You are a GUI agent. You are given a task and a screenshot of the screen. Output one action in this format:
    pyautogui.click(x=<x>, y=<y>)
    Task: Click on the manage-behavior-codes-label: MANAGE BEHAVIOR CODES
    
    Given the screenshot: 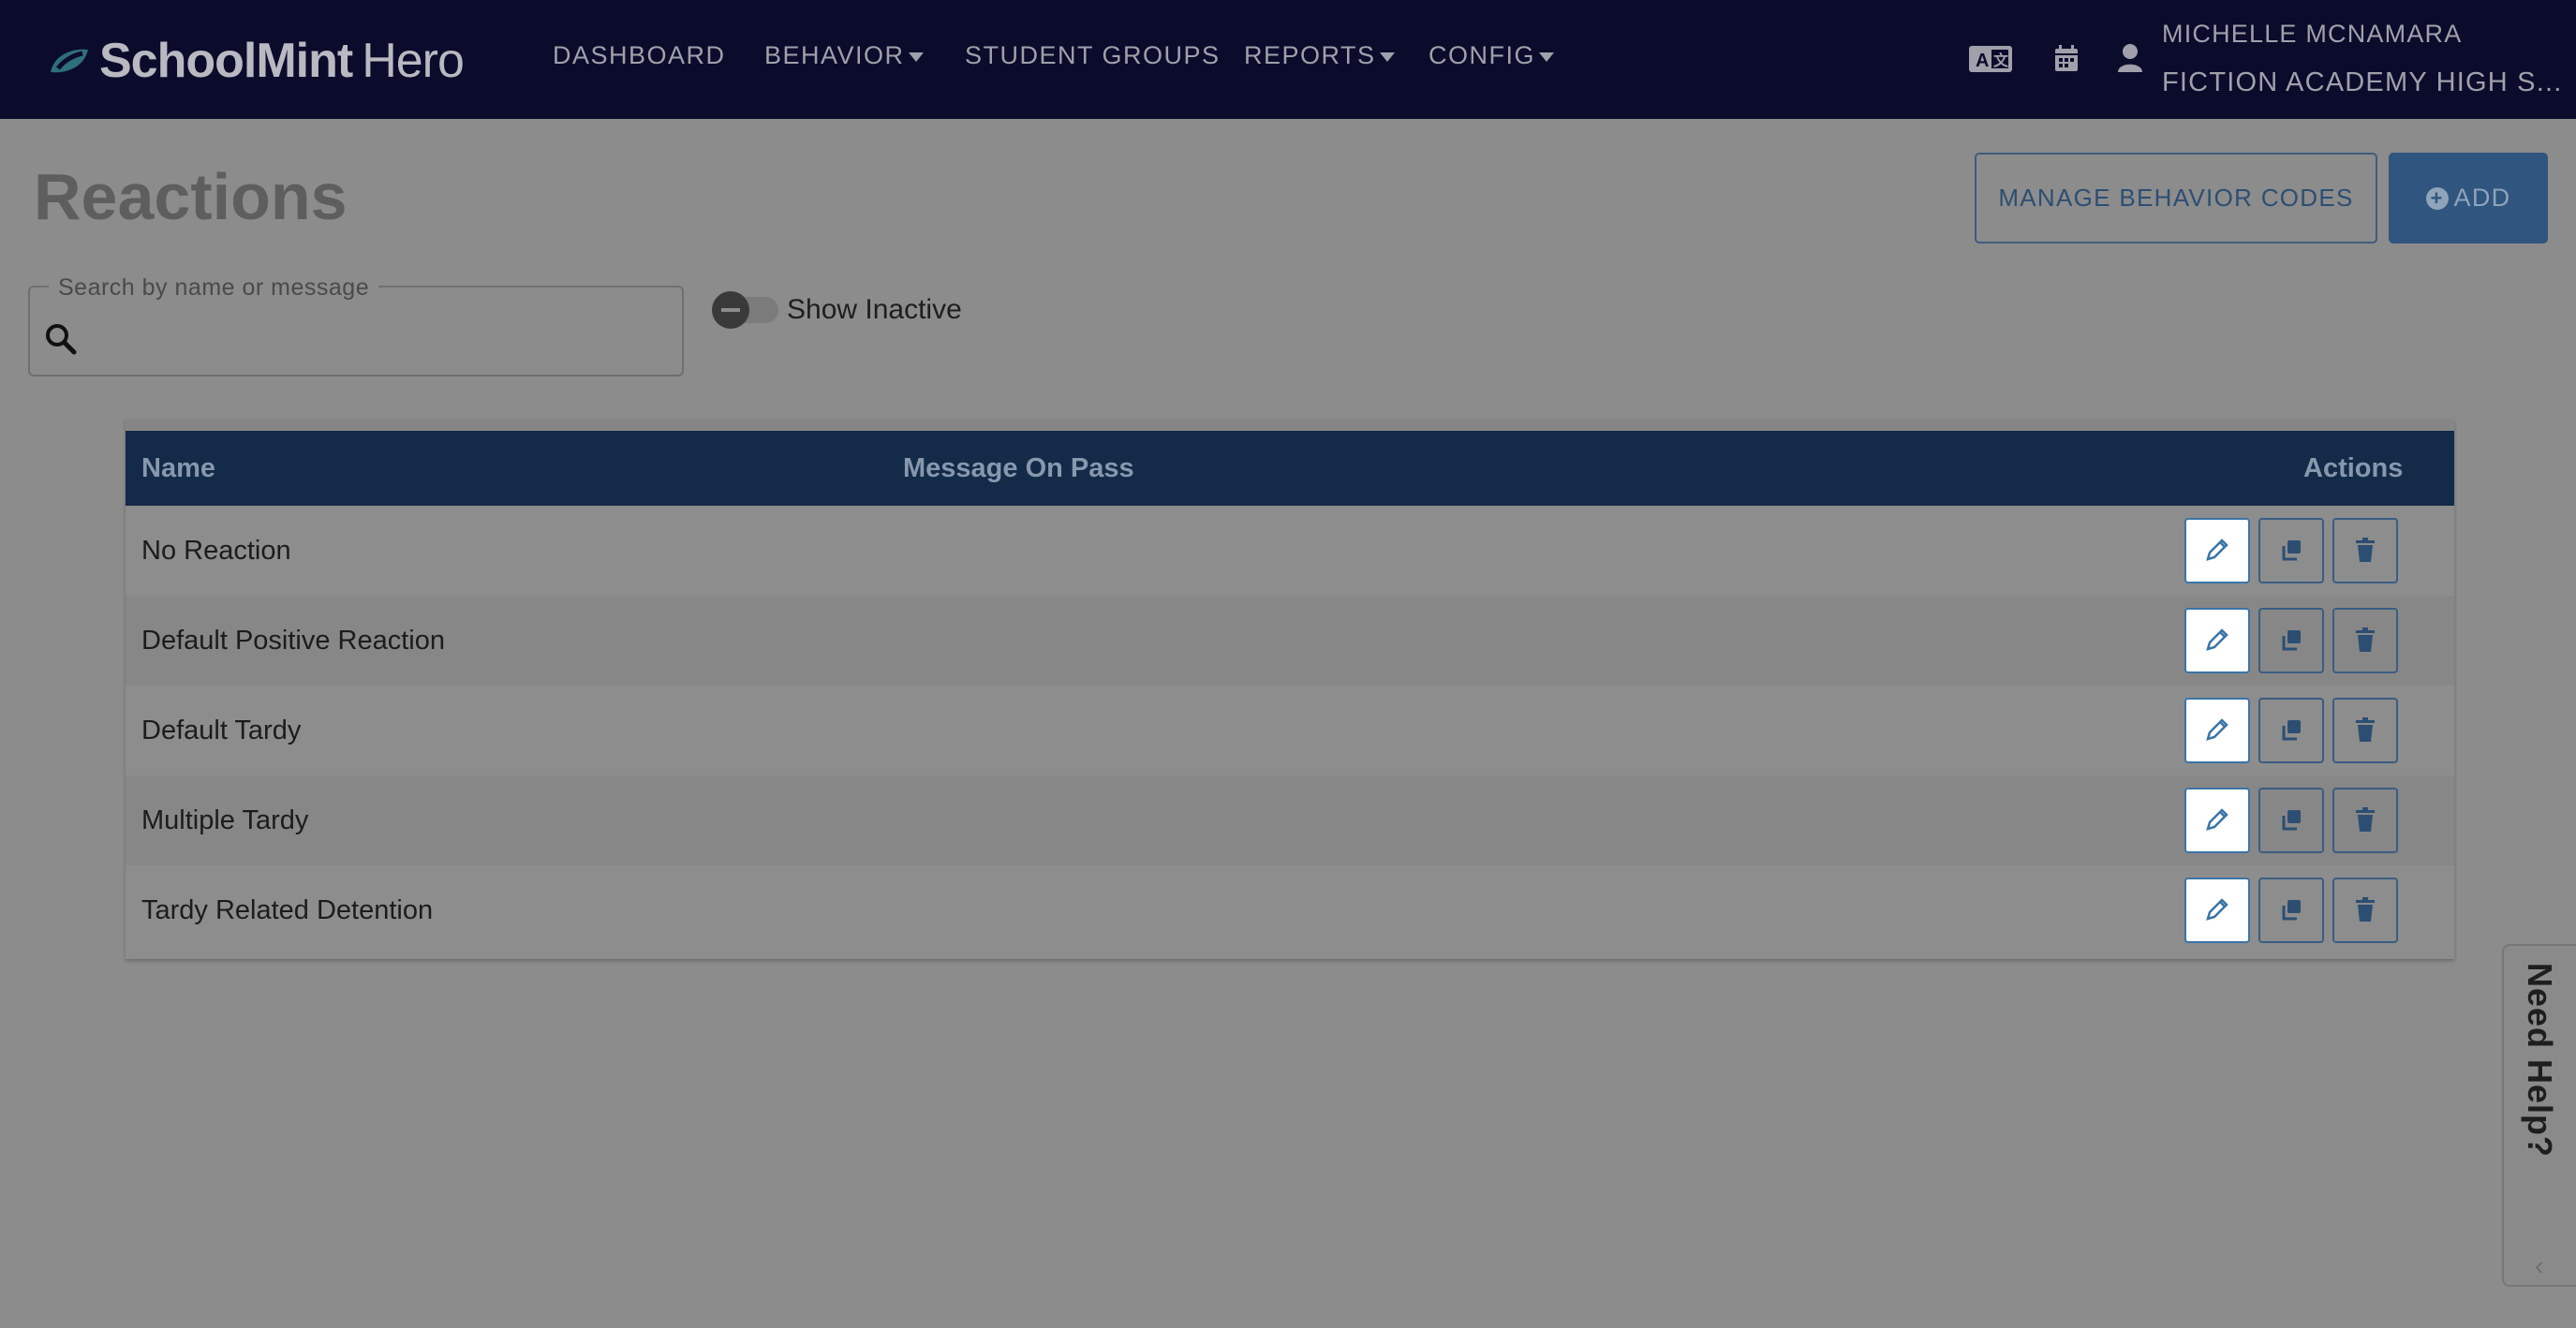 What is the action you would take?
    pyautogui.click(x=2176, y=198)
    